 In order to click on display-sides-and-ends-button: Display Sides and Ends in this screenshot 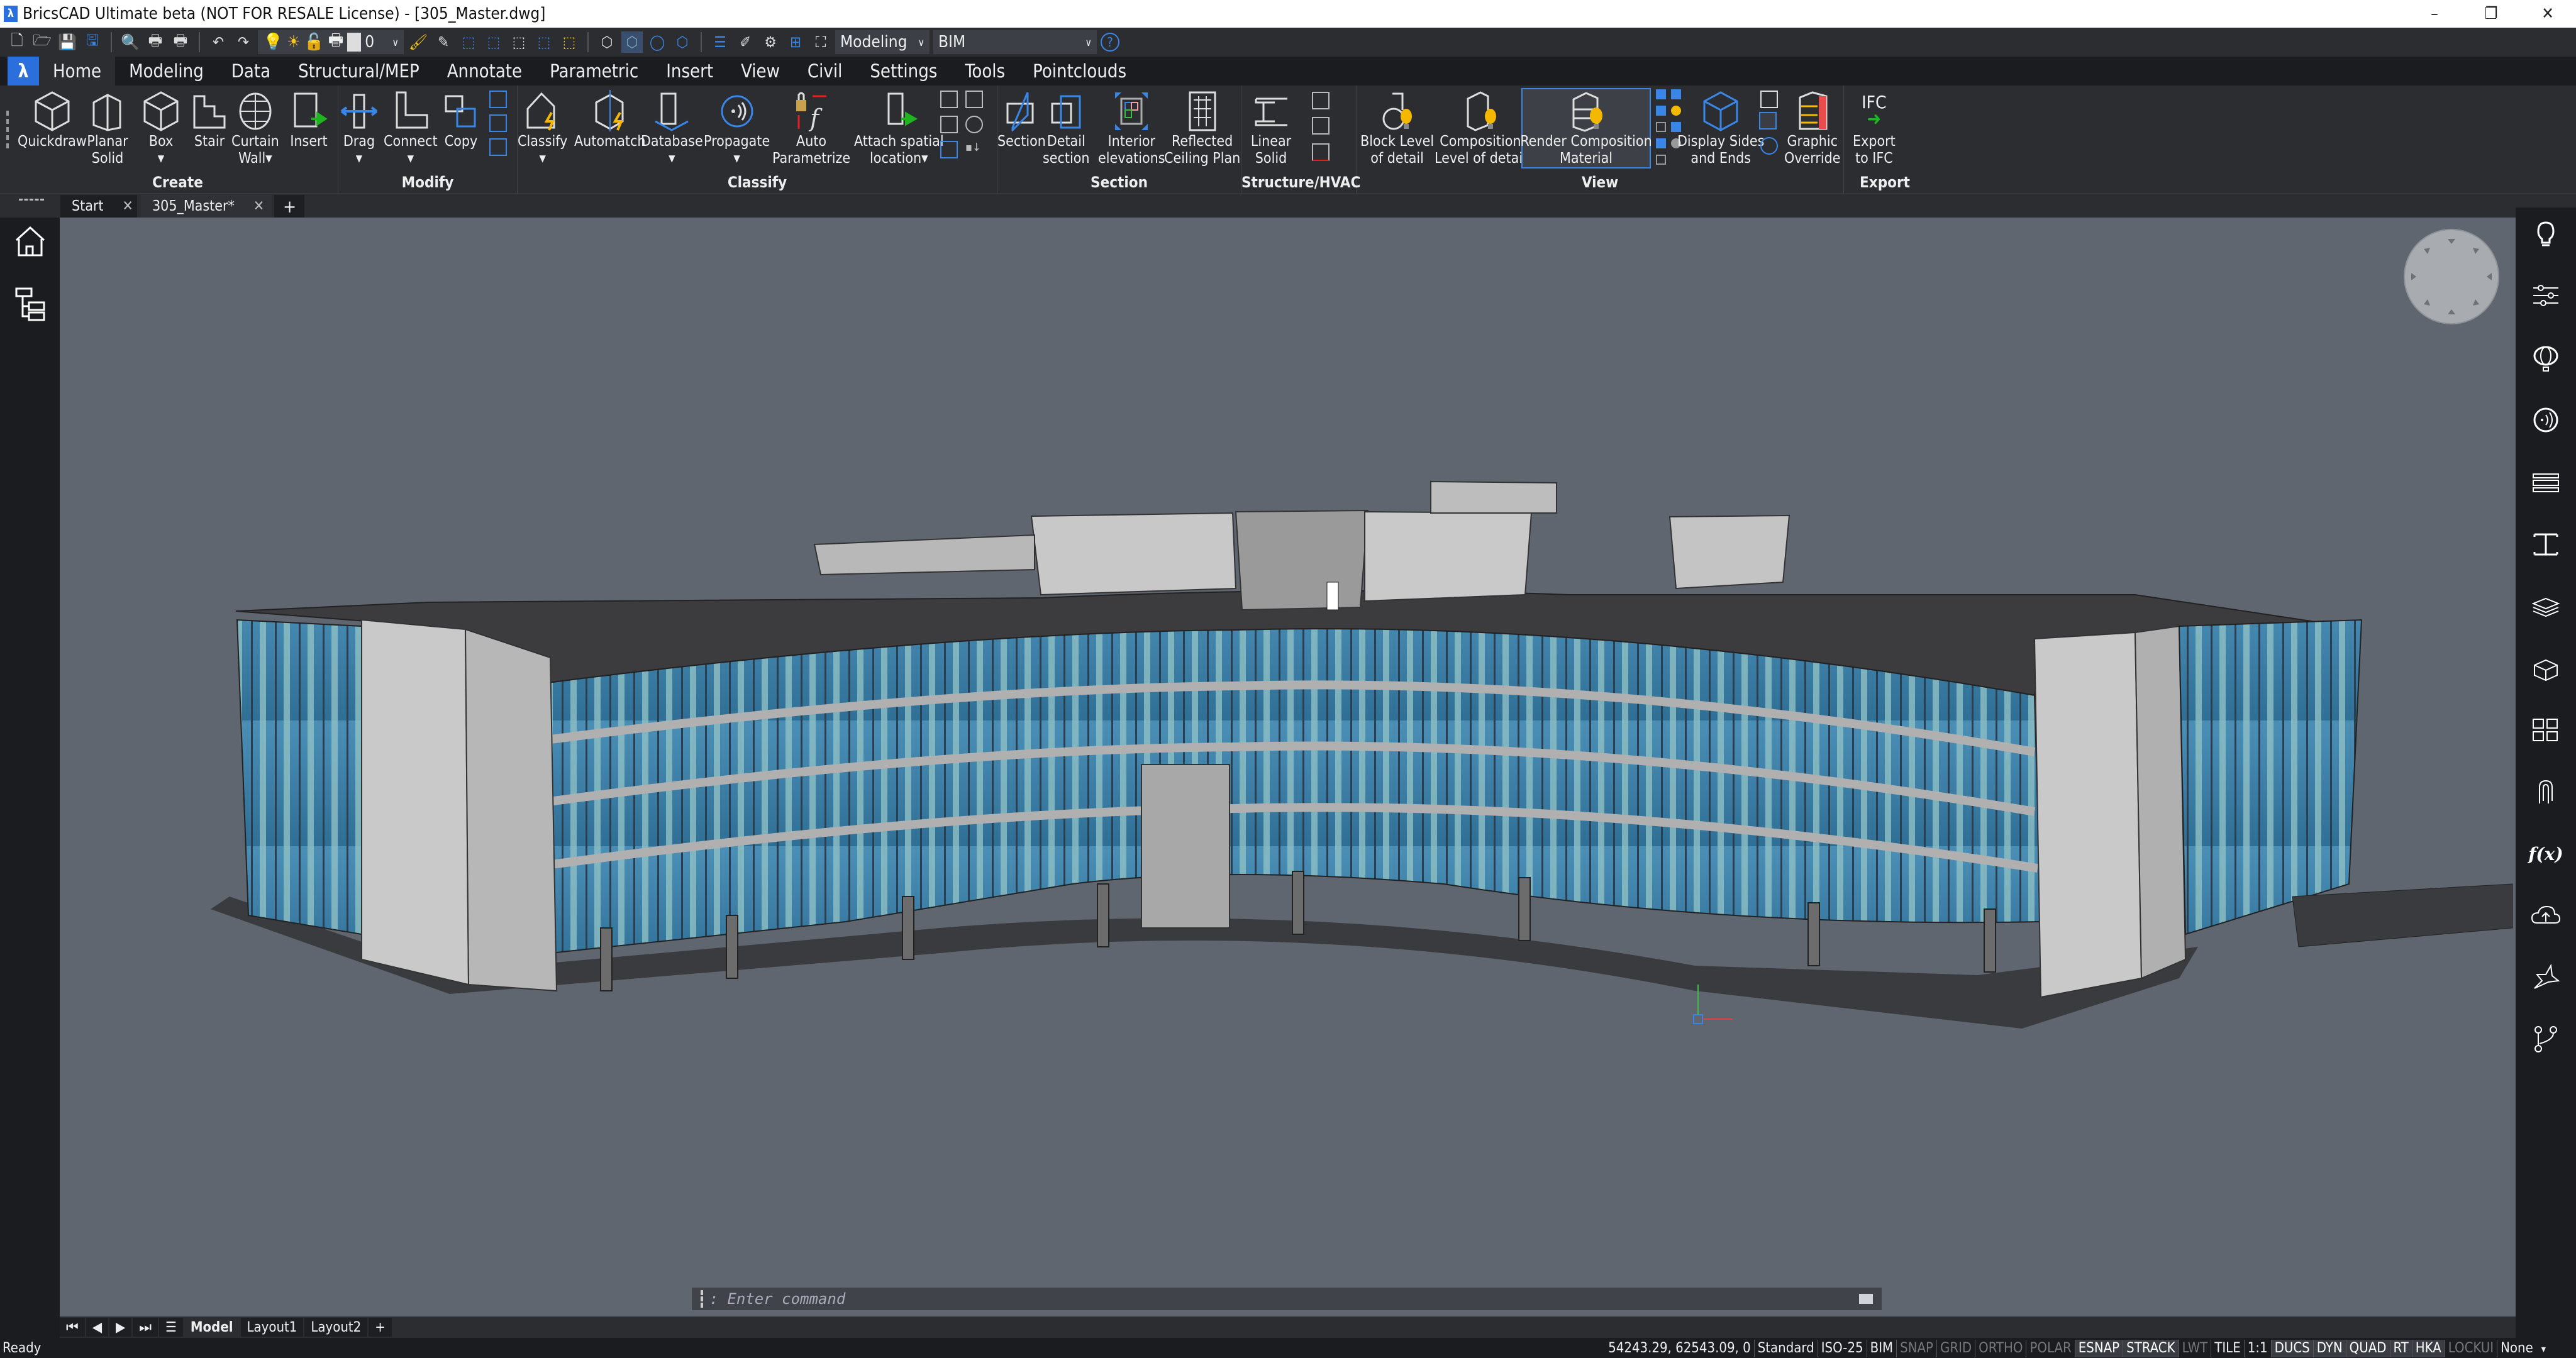, I will do `click(1720, 127)`.